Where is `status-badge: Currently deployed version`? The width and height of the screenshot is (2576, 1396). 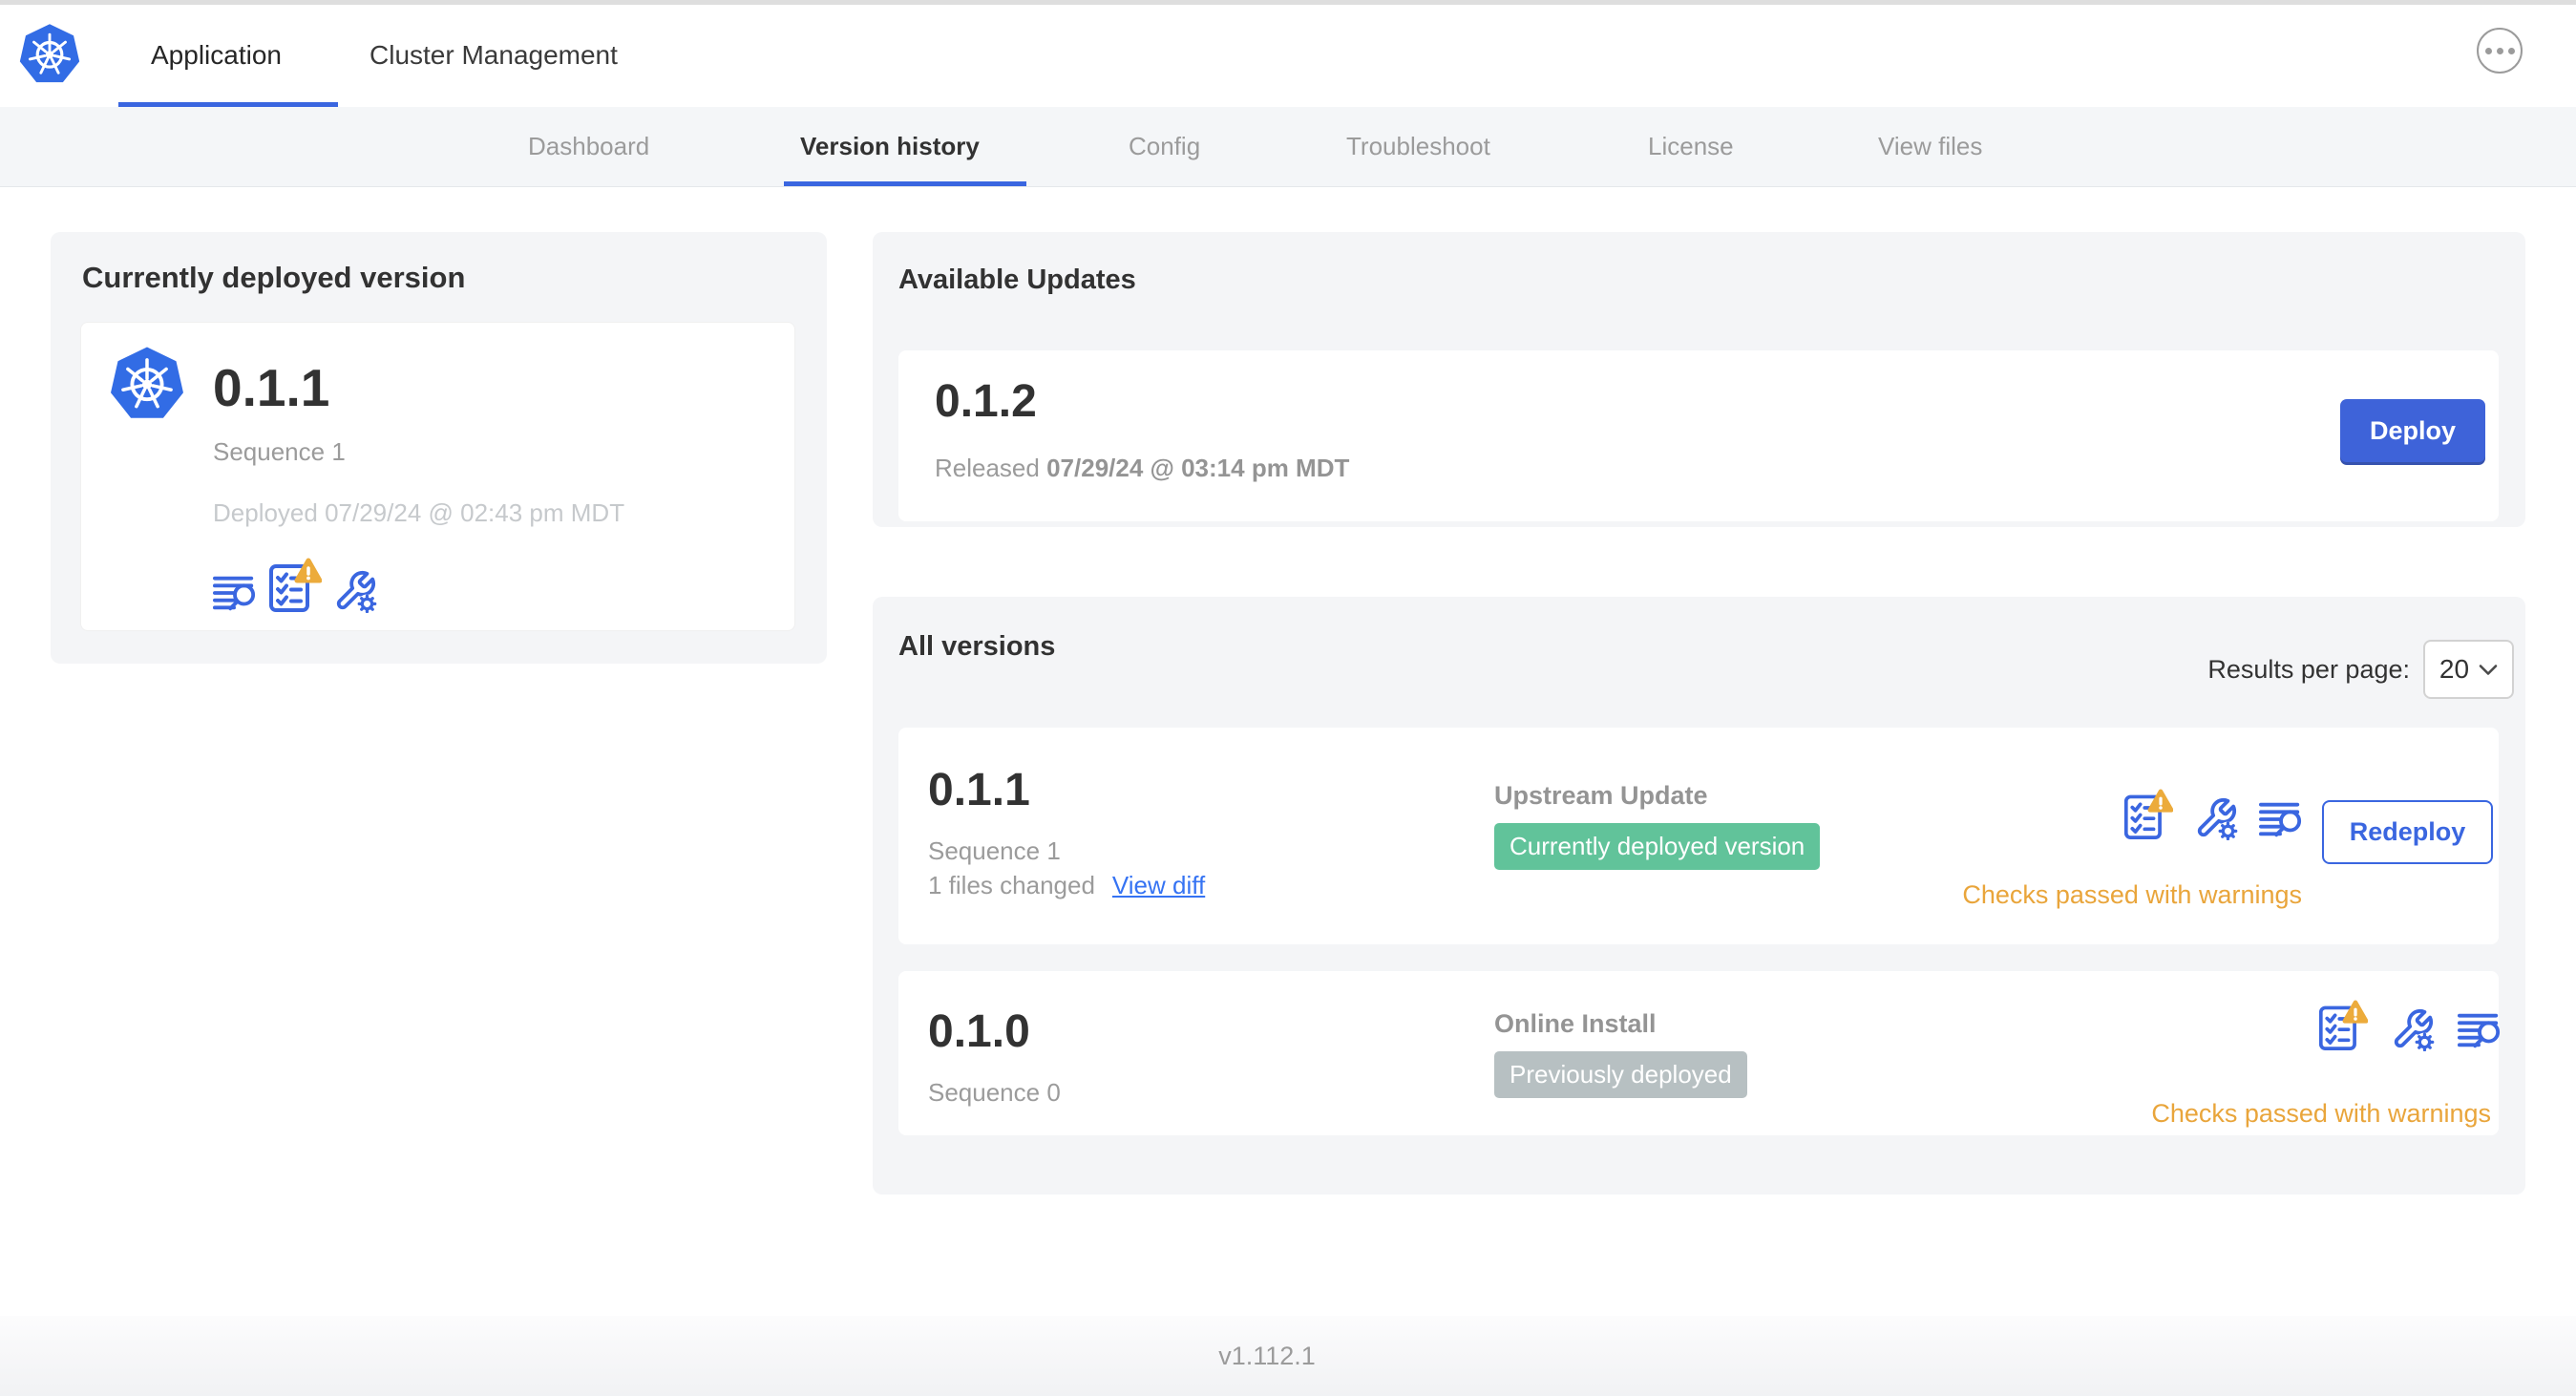
status-badge: Currently deployed version is located at coordinates (1657, 846).